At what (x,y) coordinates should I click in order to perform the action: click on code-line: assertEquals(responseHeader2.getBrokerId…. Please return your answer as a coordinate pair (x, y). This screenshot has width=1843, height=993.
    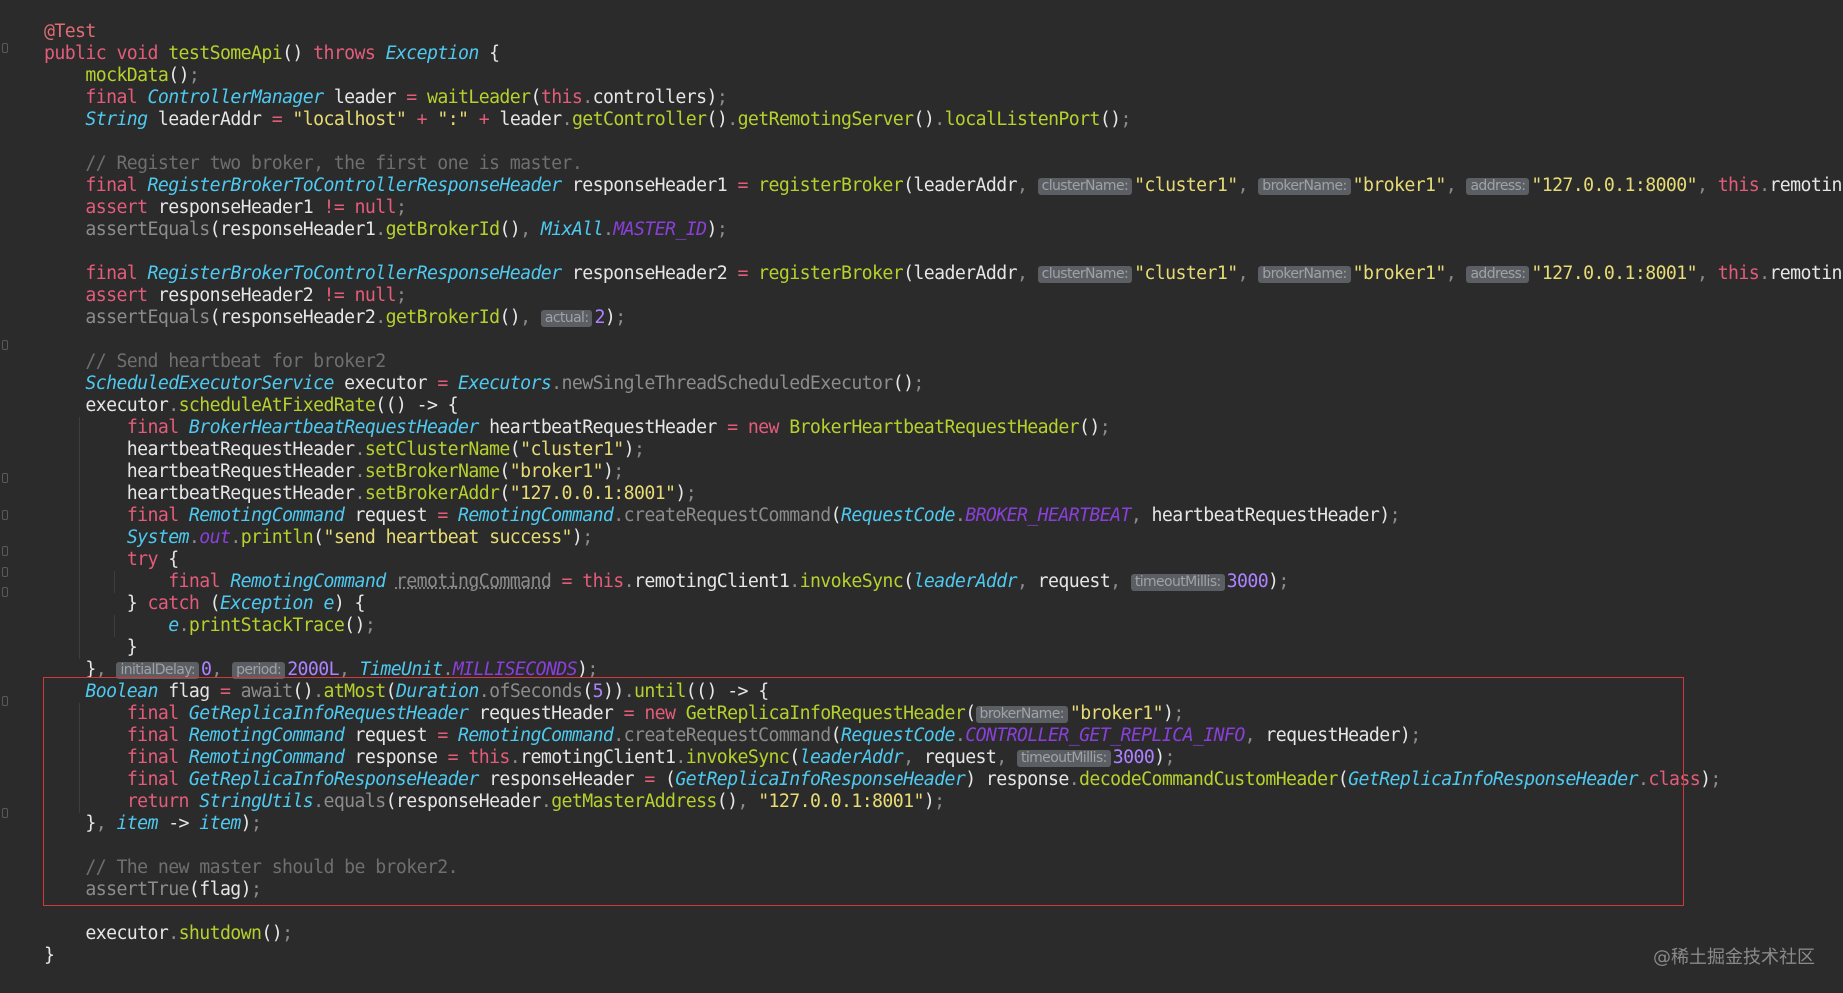
    Looking at the image, I should click on (943, 318).